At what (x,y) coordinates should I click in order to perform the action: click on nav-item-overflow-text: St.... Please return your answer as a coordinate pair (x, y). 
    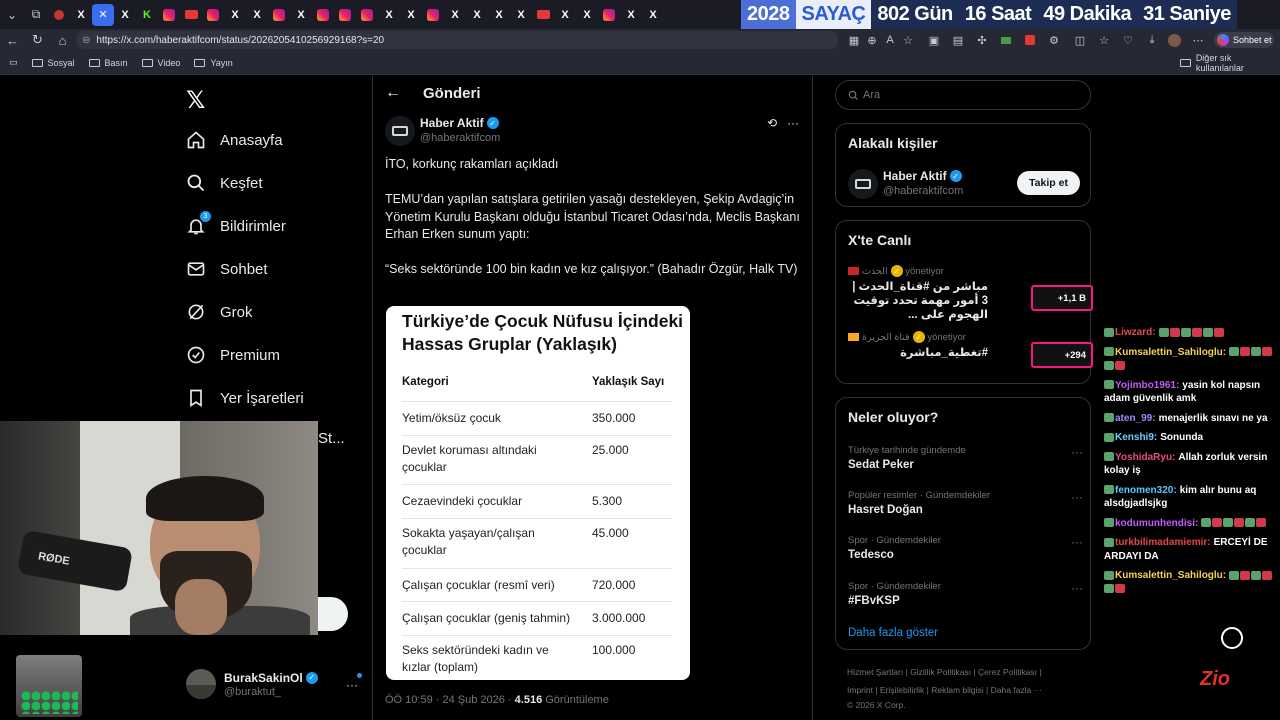
    Looking at the image, I should click on (331, 438).